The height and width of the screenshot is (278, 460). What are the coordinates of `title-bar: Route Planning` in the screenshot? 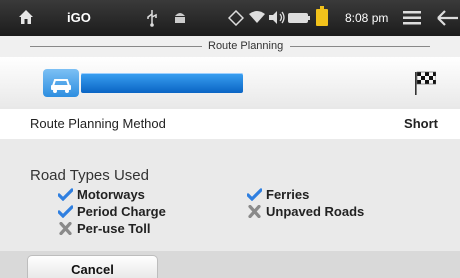 It's located at (230, 46).